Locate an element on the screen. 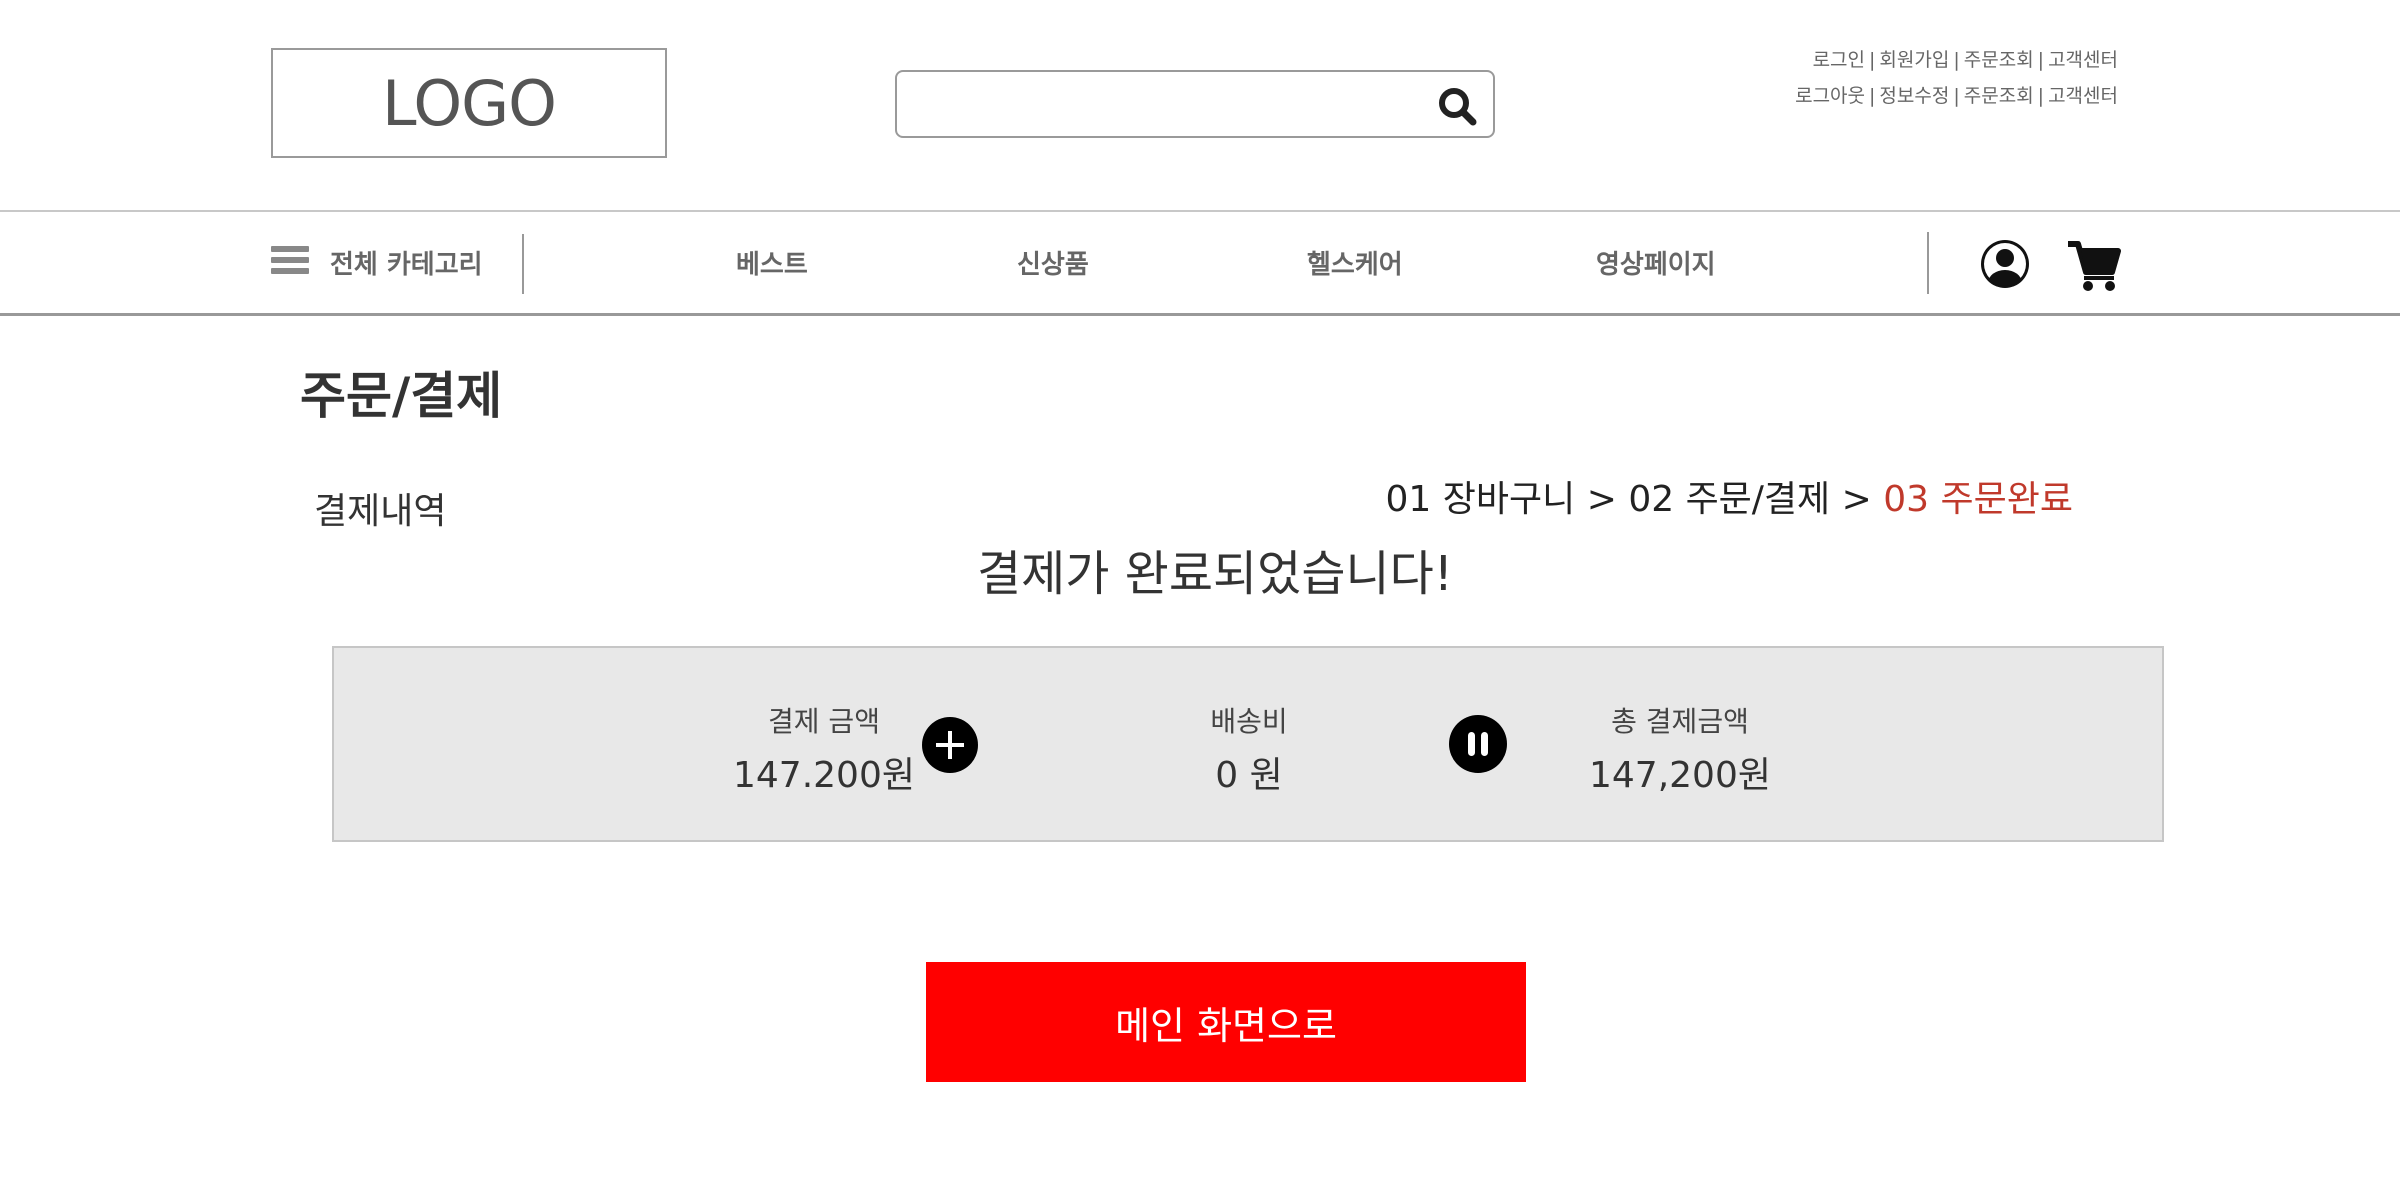  nav-bottom-divider is located at coordinates (1200, 314).